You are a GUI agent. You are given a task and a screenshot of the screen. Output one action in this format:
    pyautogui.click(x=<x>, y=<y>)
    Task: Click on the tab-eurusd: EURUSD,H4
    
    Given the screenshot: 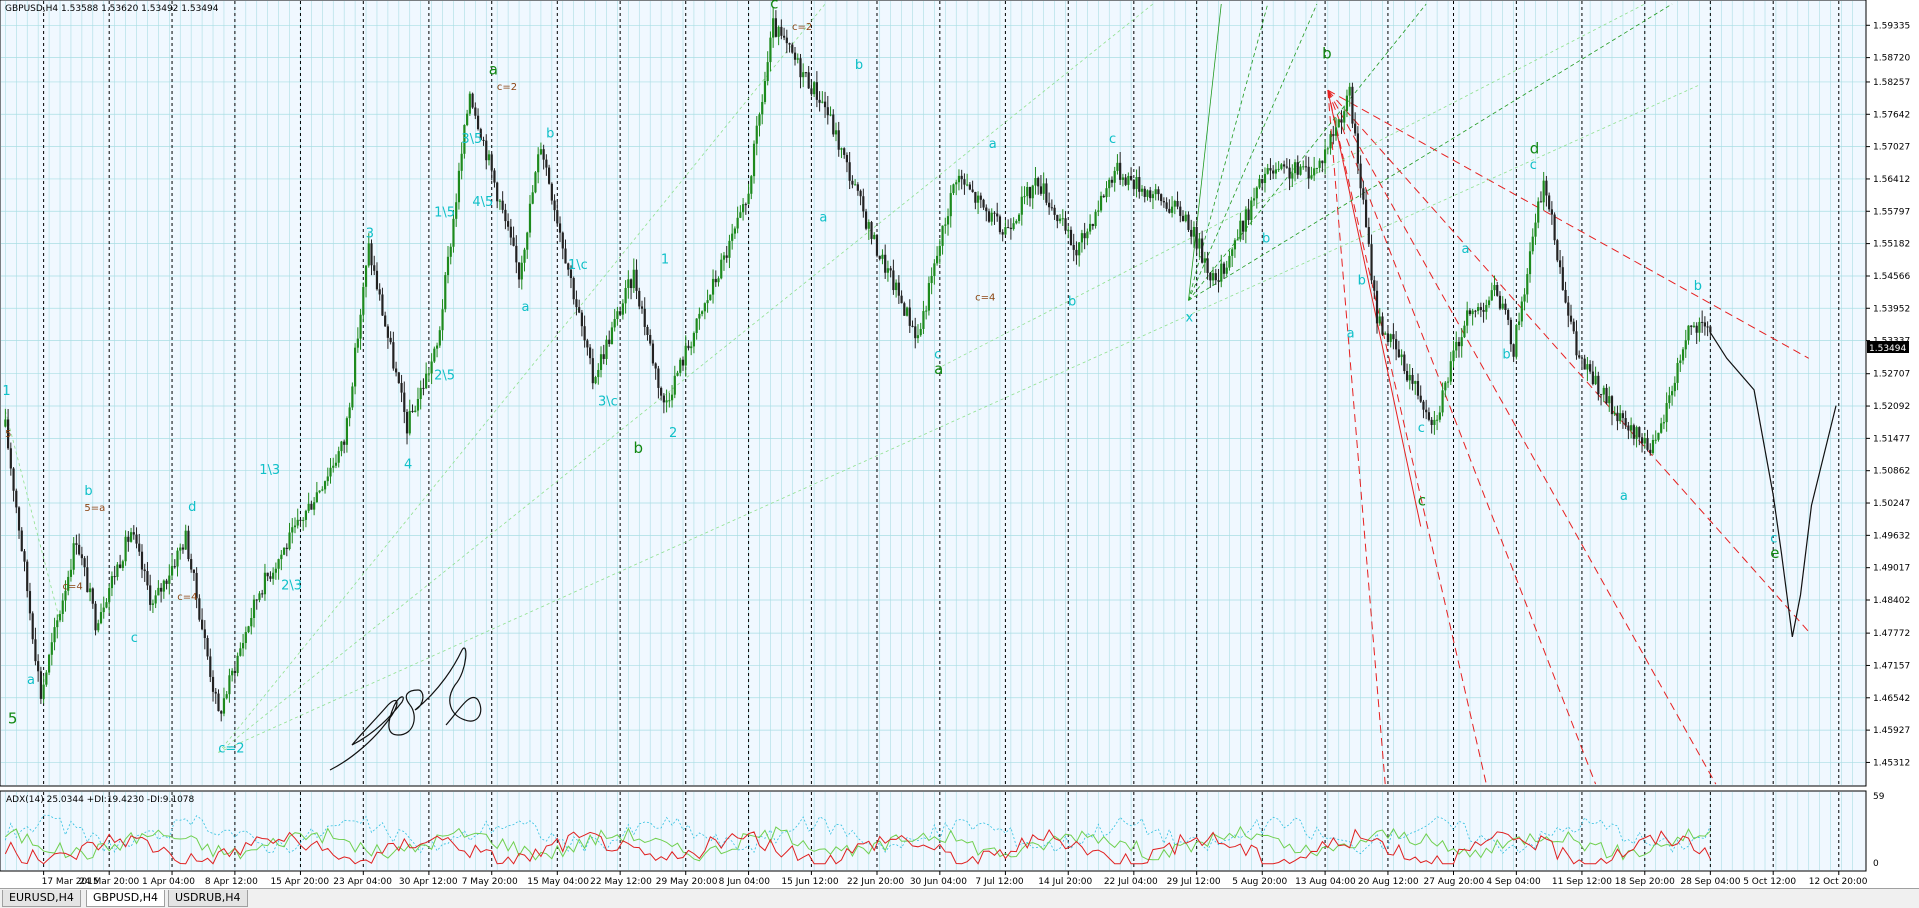 What is the action you would take?
    pyautogui.click(x=41, y=898)
    